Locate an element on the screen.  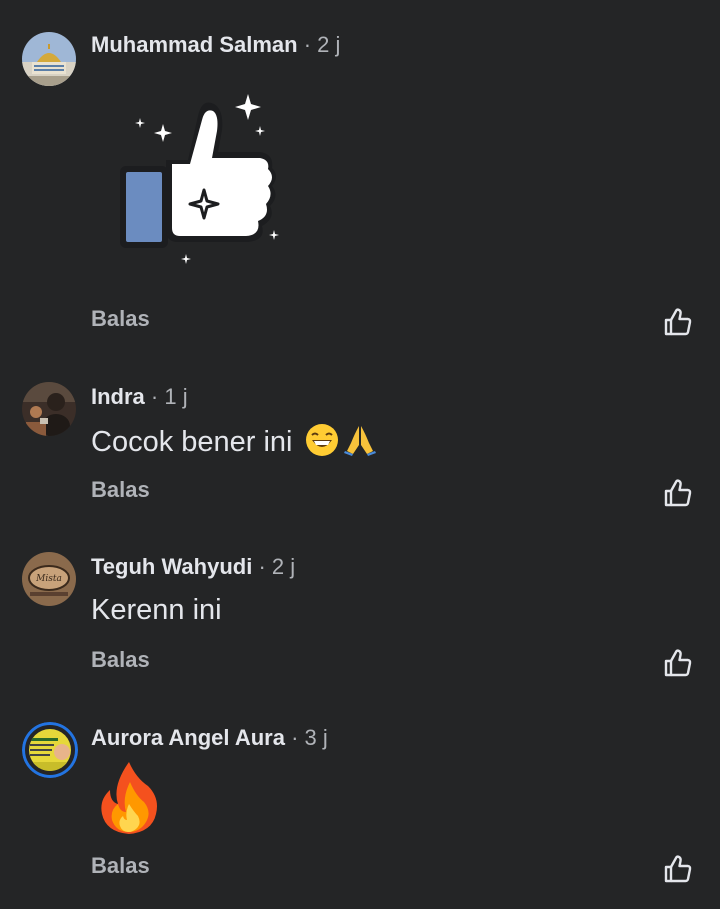
grinning-face-icon is located at coordinates (322, 444).